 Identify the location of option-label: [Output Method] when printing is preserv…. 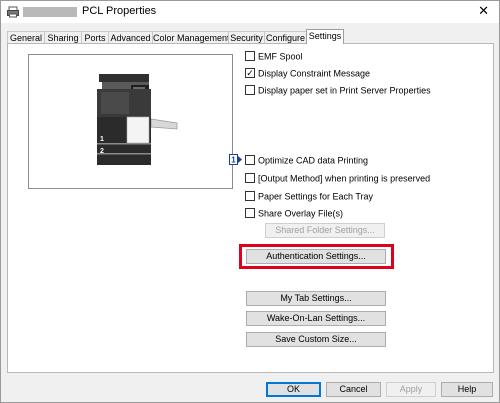
(344, 178).